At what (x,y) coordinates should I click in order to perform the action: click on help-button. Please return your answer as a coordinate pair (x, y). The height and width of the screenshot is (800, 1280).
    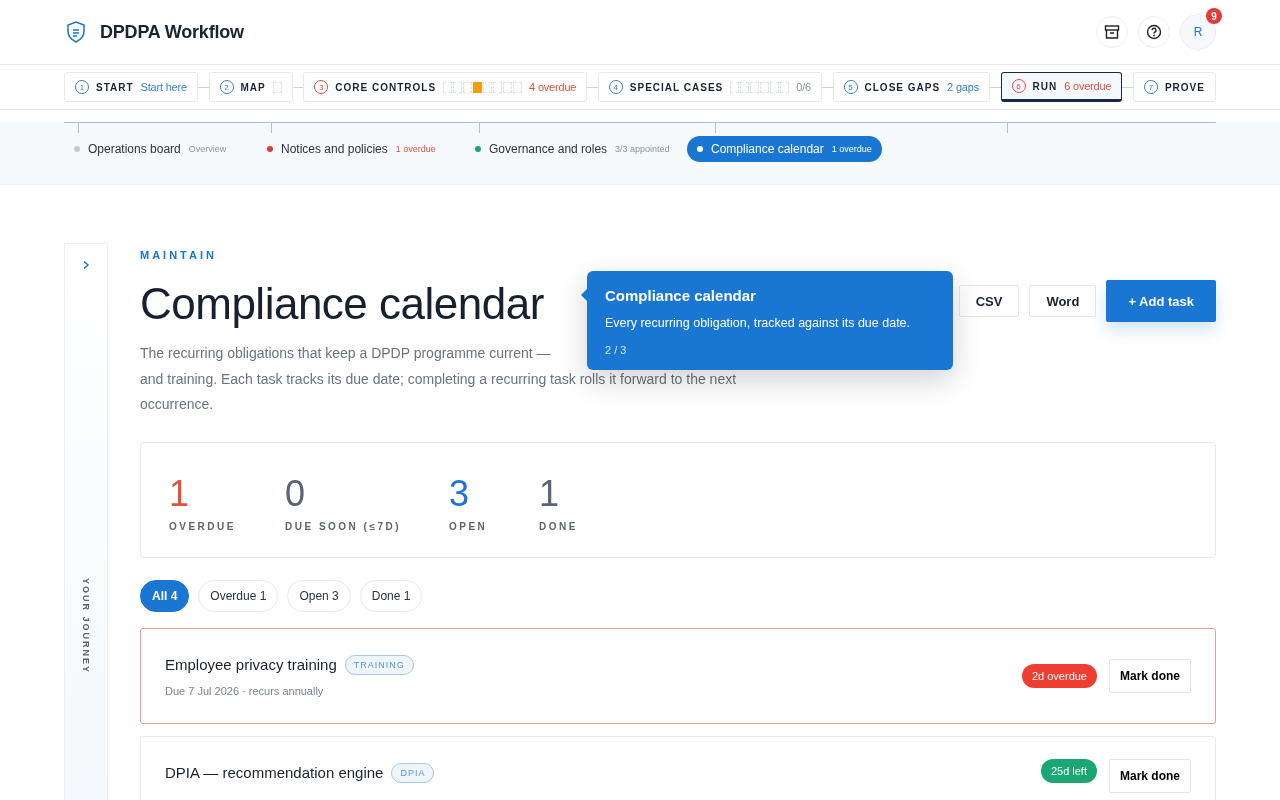
    Looking at the image, I should click on (1154, 32).